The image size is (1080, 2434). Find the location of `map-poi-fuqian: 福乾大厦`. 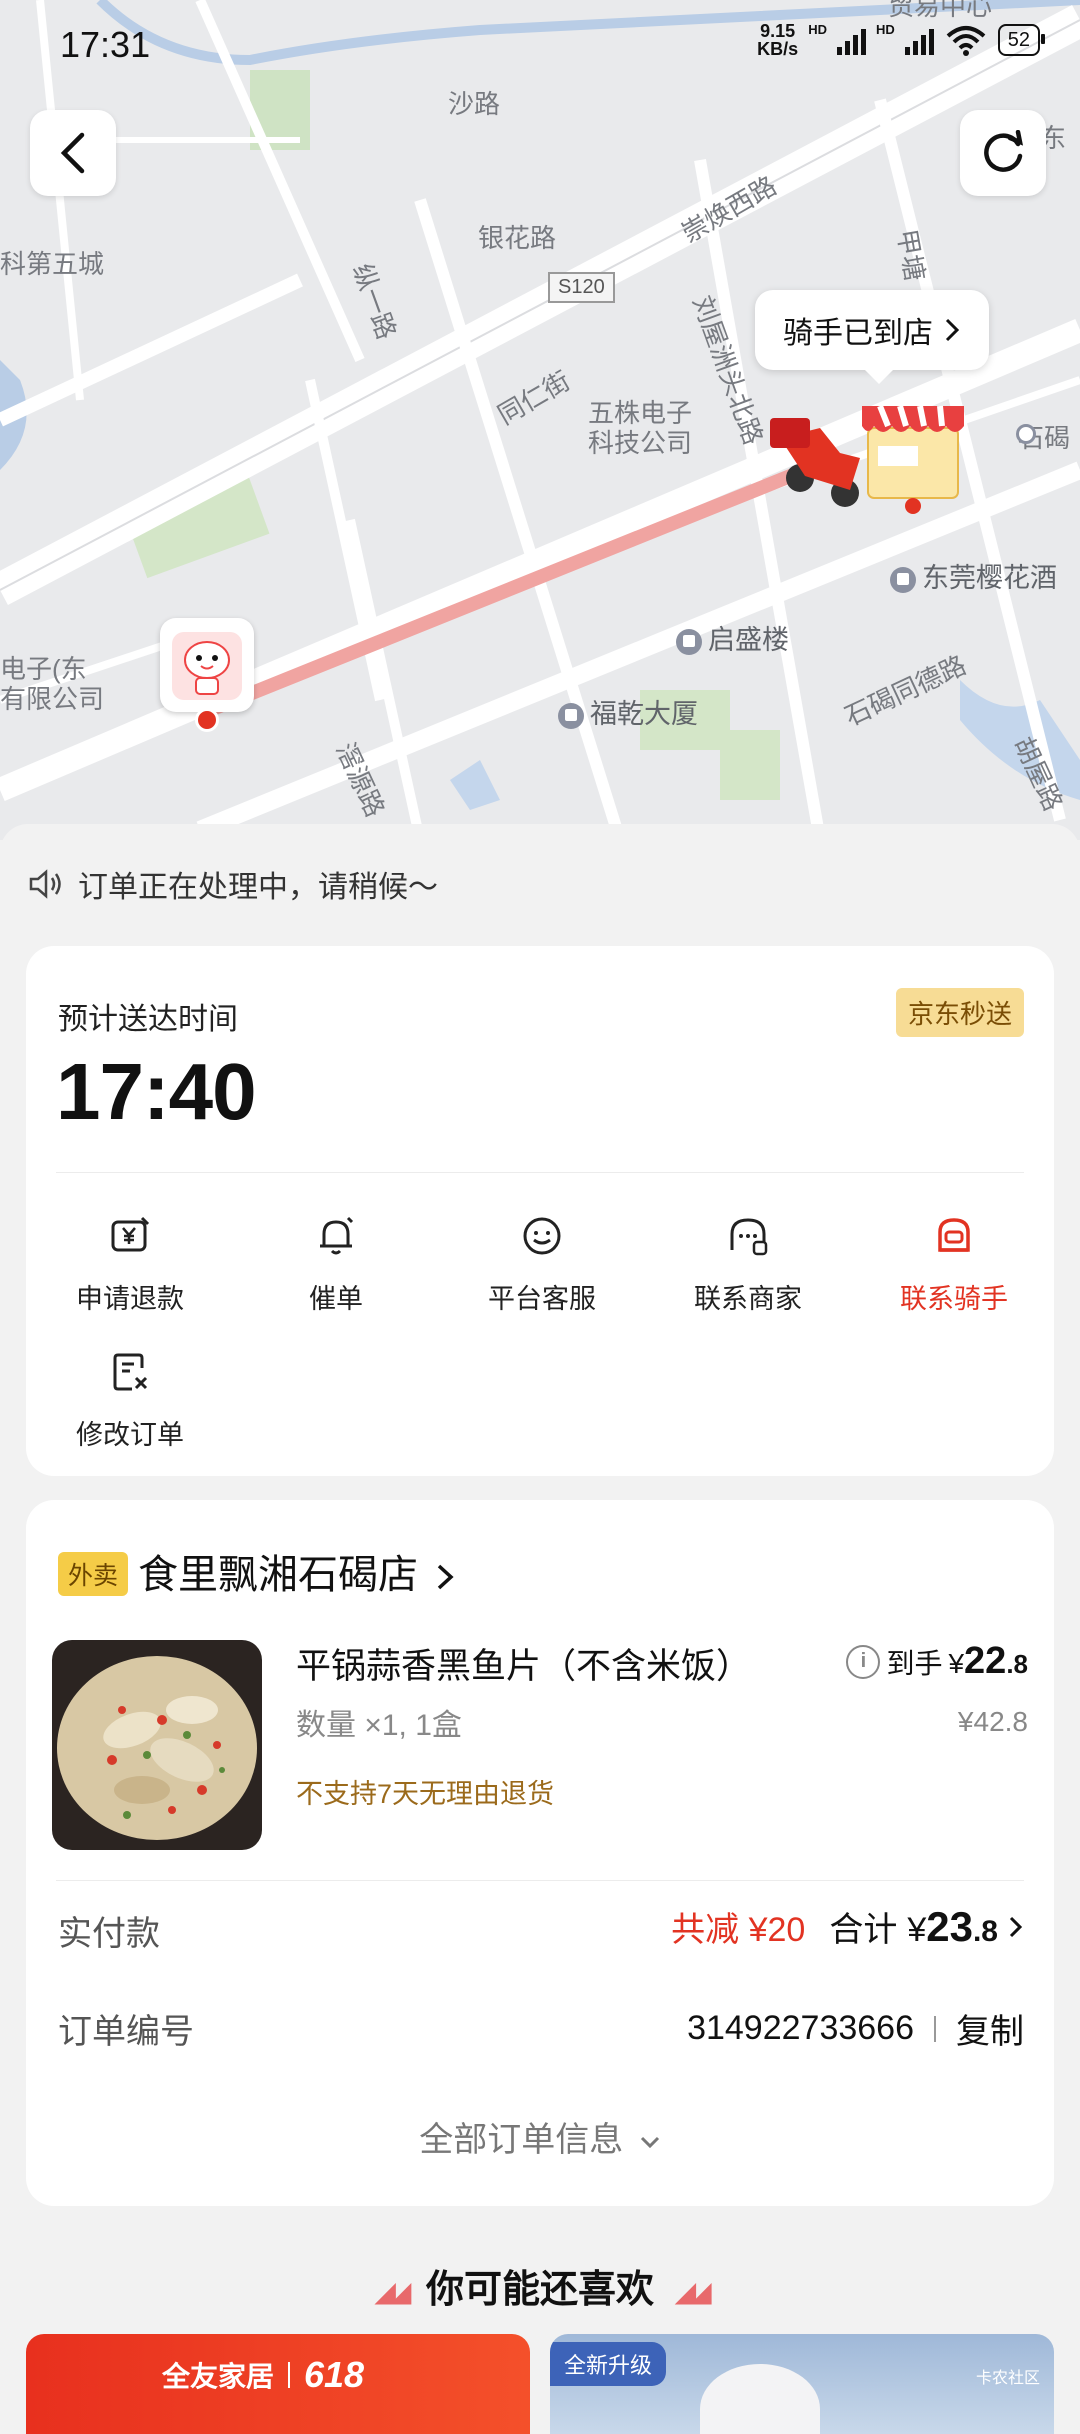

map-poi-fuqian: 福乾大厦 is located at coordinates (628, 711).